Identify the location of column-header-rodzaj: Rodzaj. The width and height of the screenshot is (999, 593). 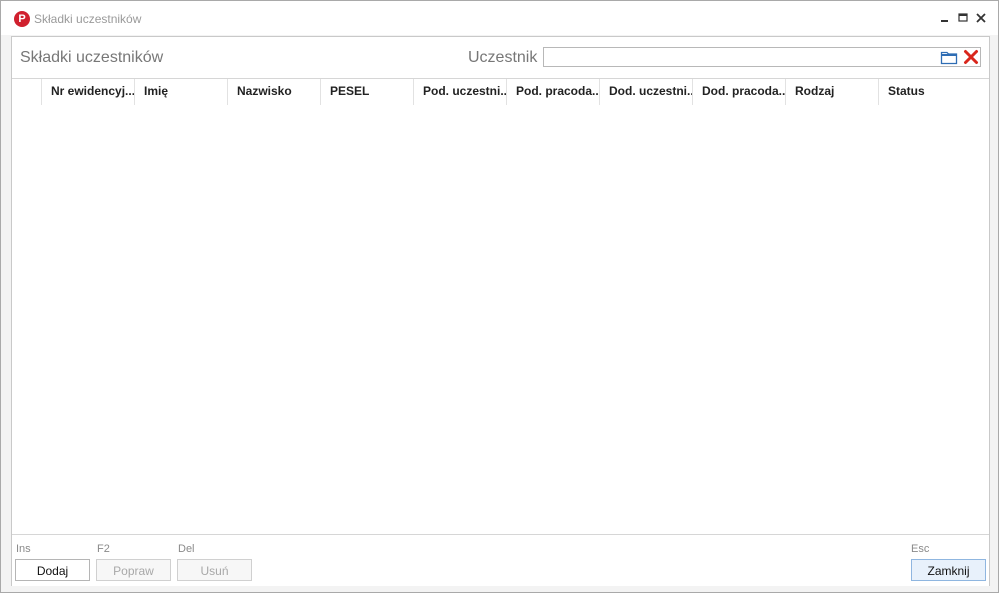
(832, 92).